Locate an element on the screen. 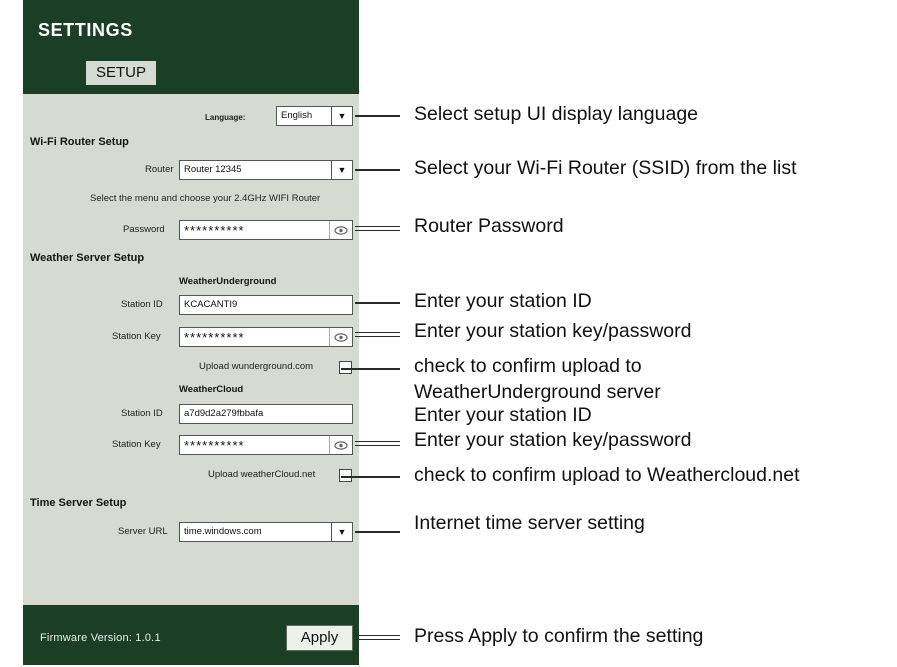  wu-station-key-value: ********** is located at coordinates (214, 337).